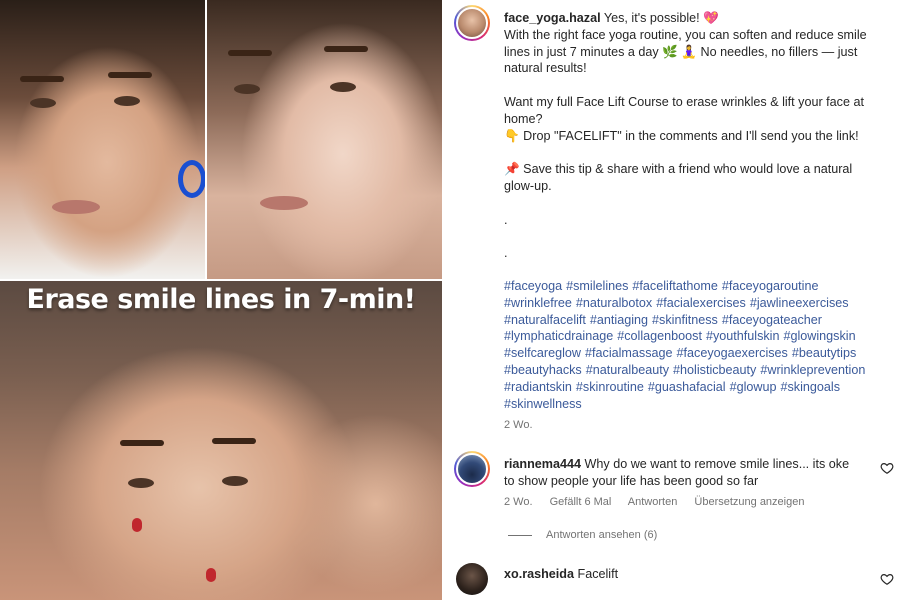 The height and width of the screenshot is (600, 900). I want to click on caption-line: home?, so click(523, 118).